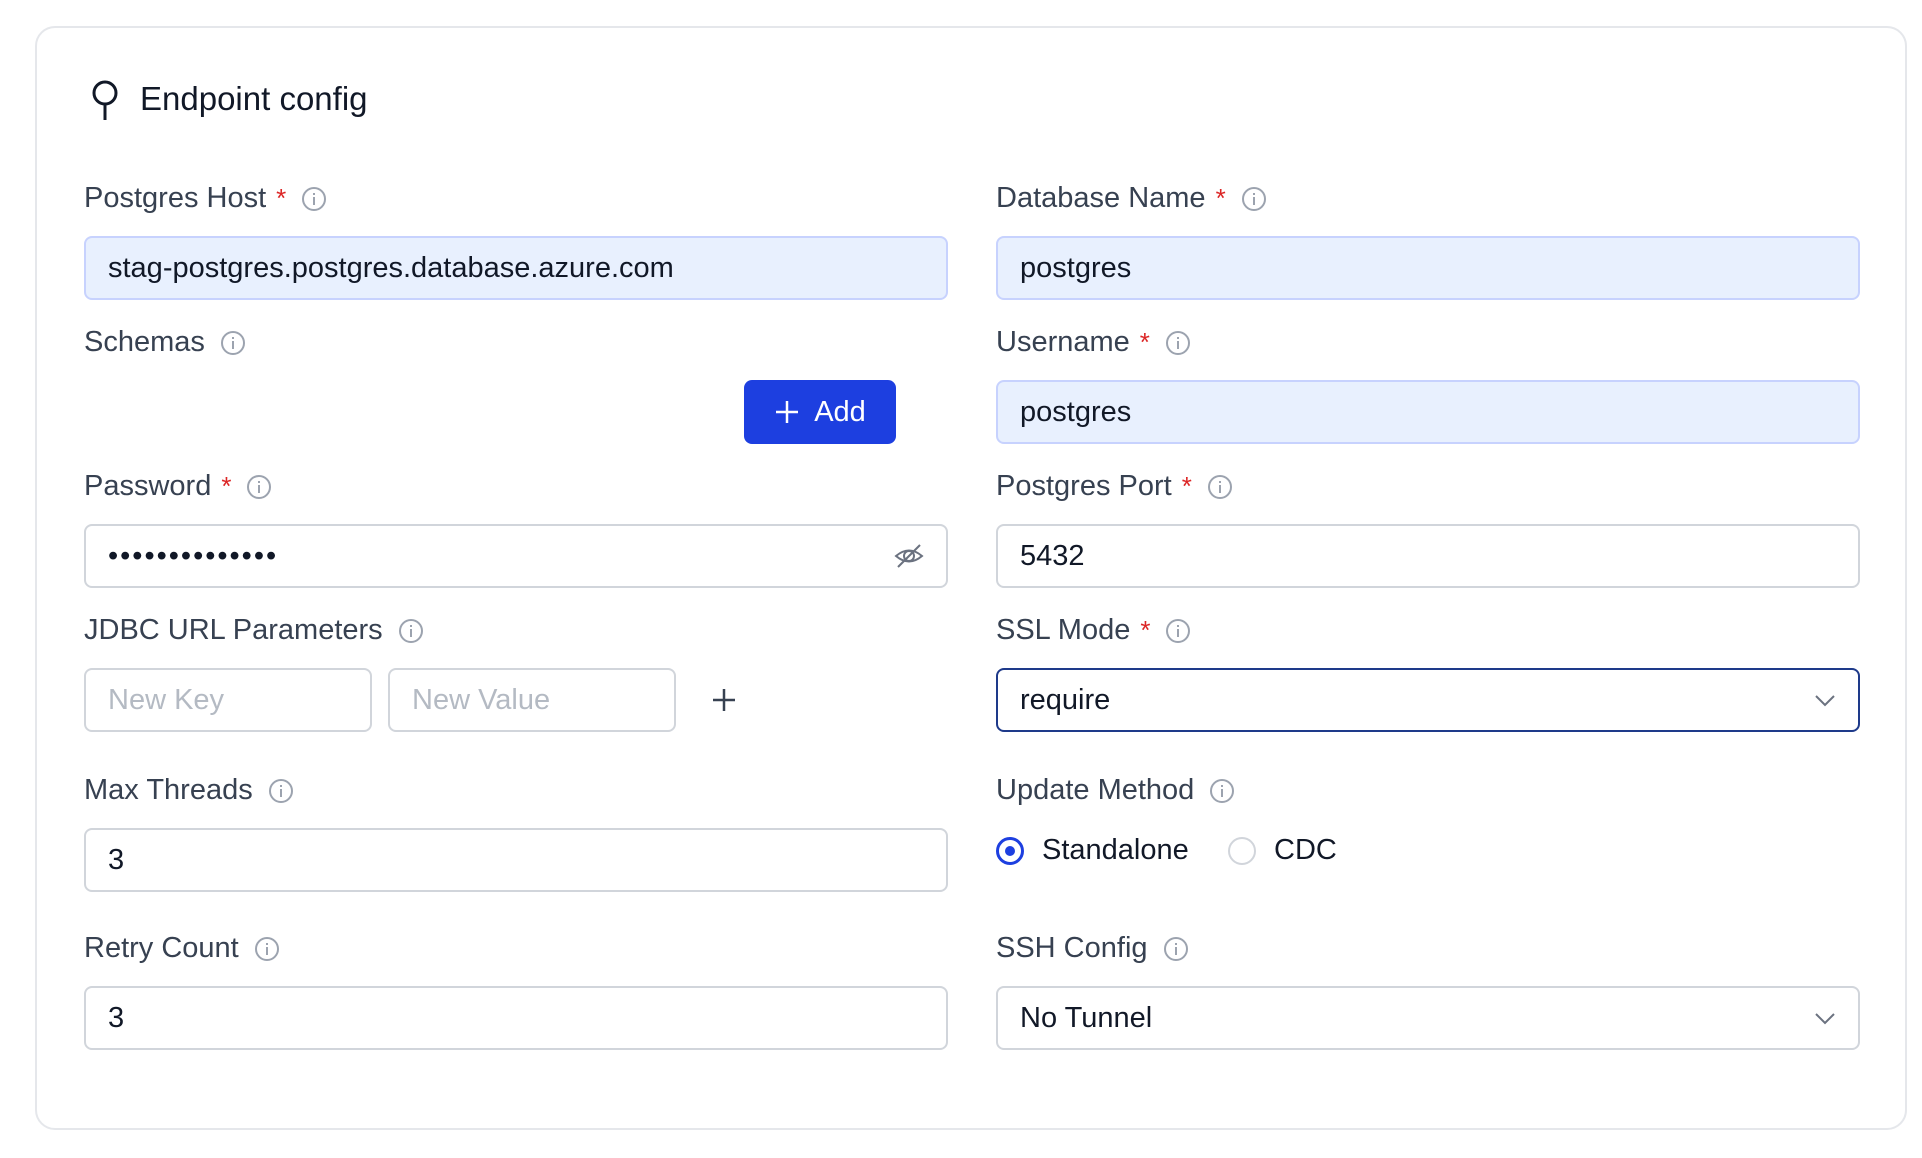  Describe the element at coordinates (164, 342) in the screenshot. I see `schemas-label: Schemas` at that location.